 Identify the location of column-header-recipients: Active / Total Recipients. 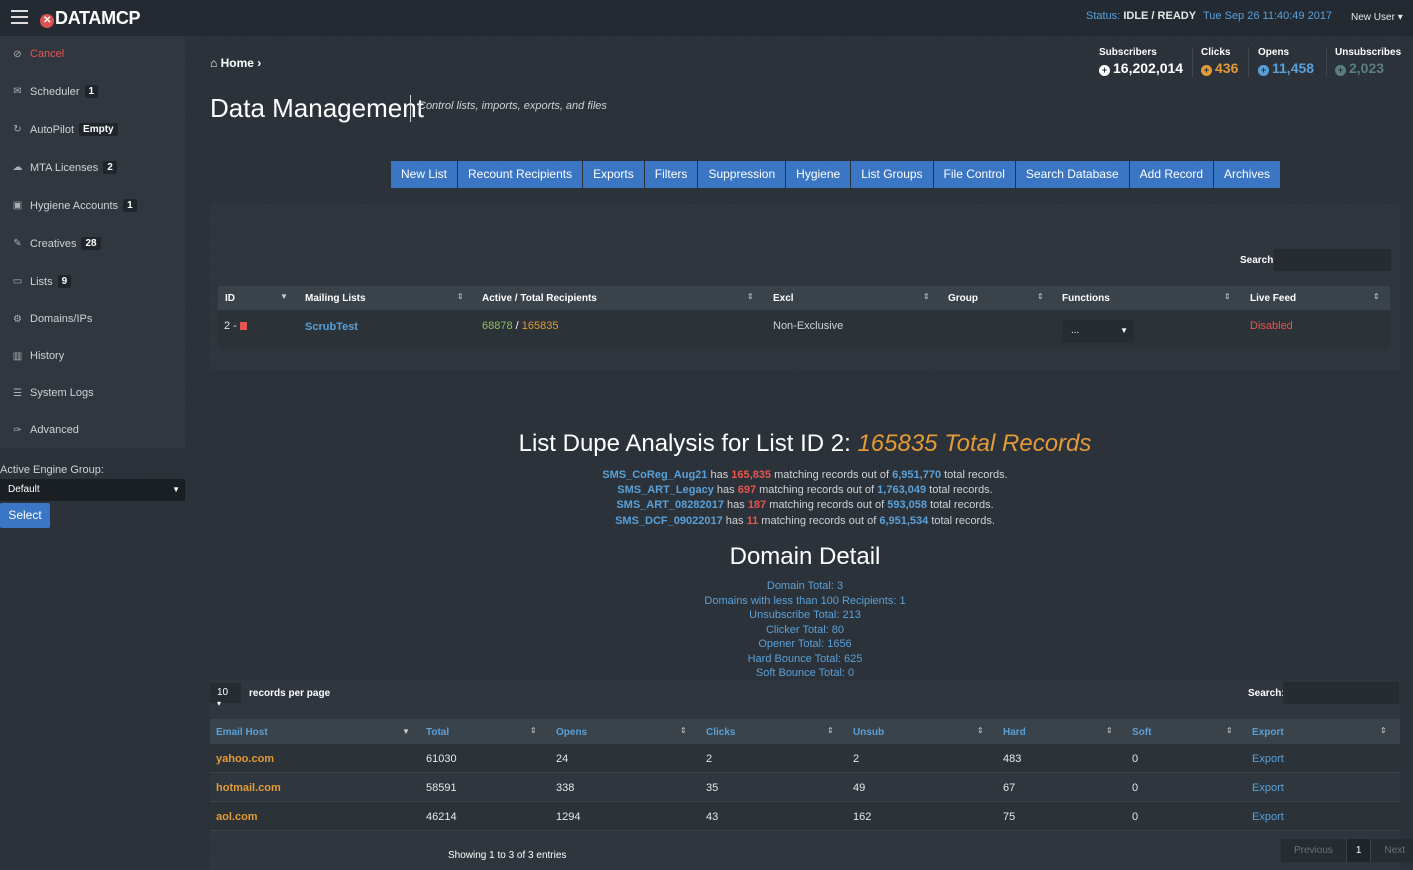
(539, 298).